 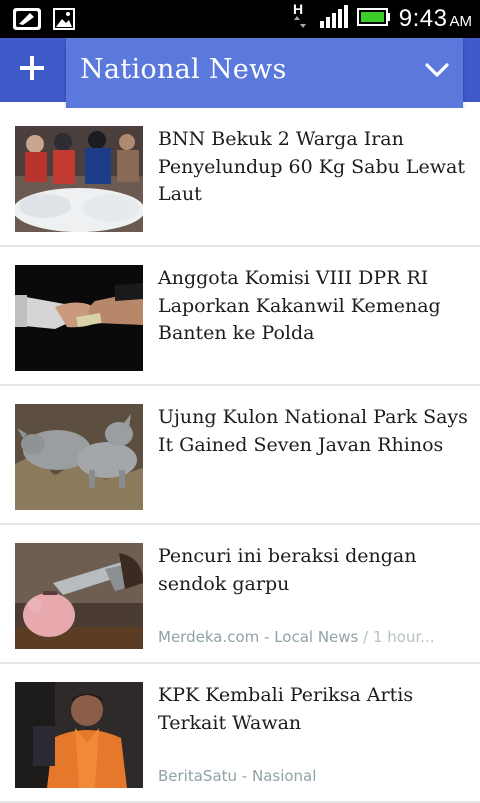 I want to click on status-bar: H 9:43 AM, so click(x=240, y=19).